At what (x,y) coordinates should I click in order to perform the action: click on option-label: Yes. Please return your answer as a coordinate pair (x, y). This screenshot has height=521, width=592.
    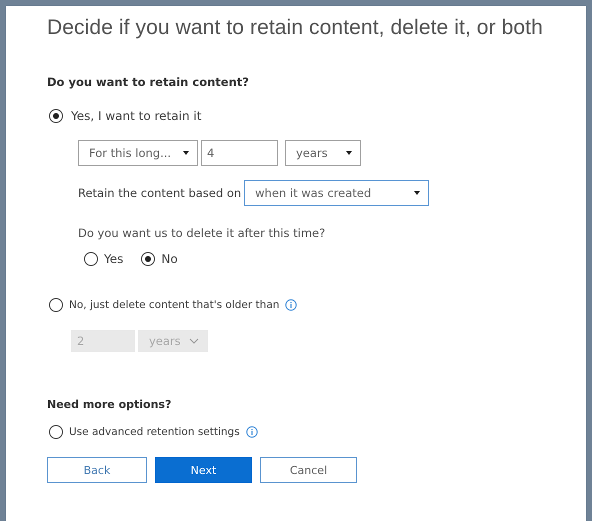
    Looking at the image, I should click on (114, 259).